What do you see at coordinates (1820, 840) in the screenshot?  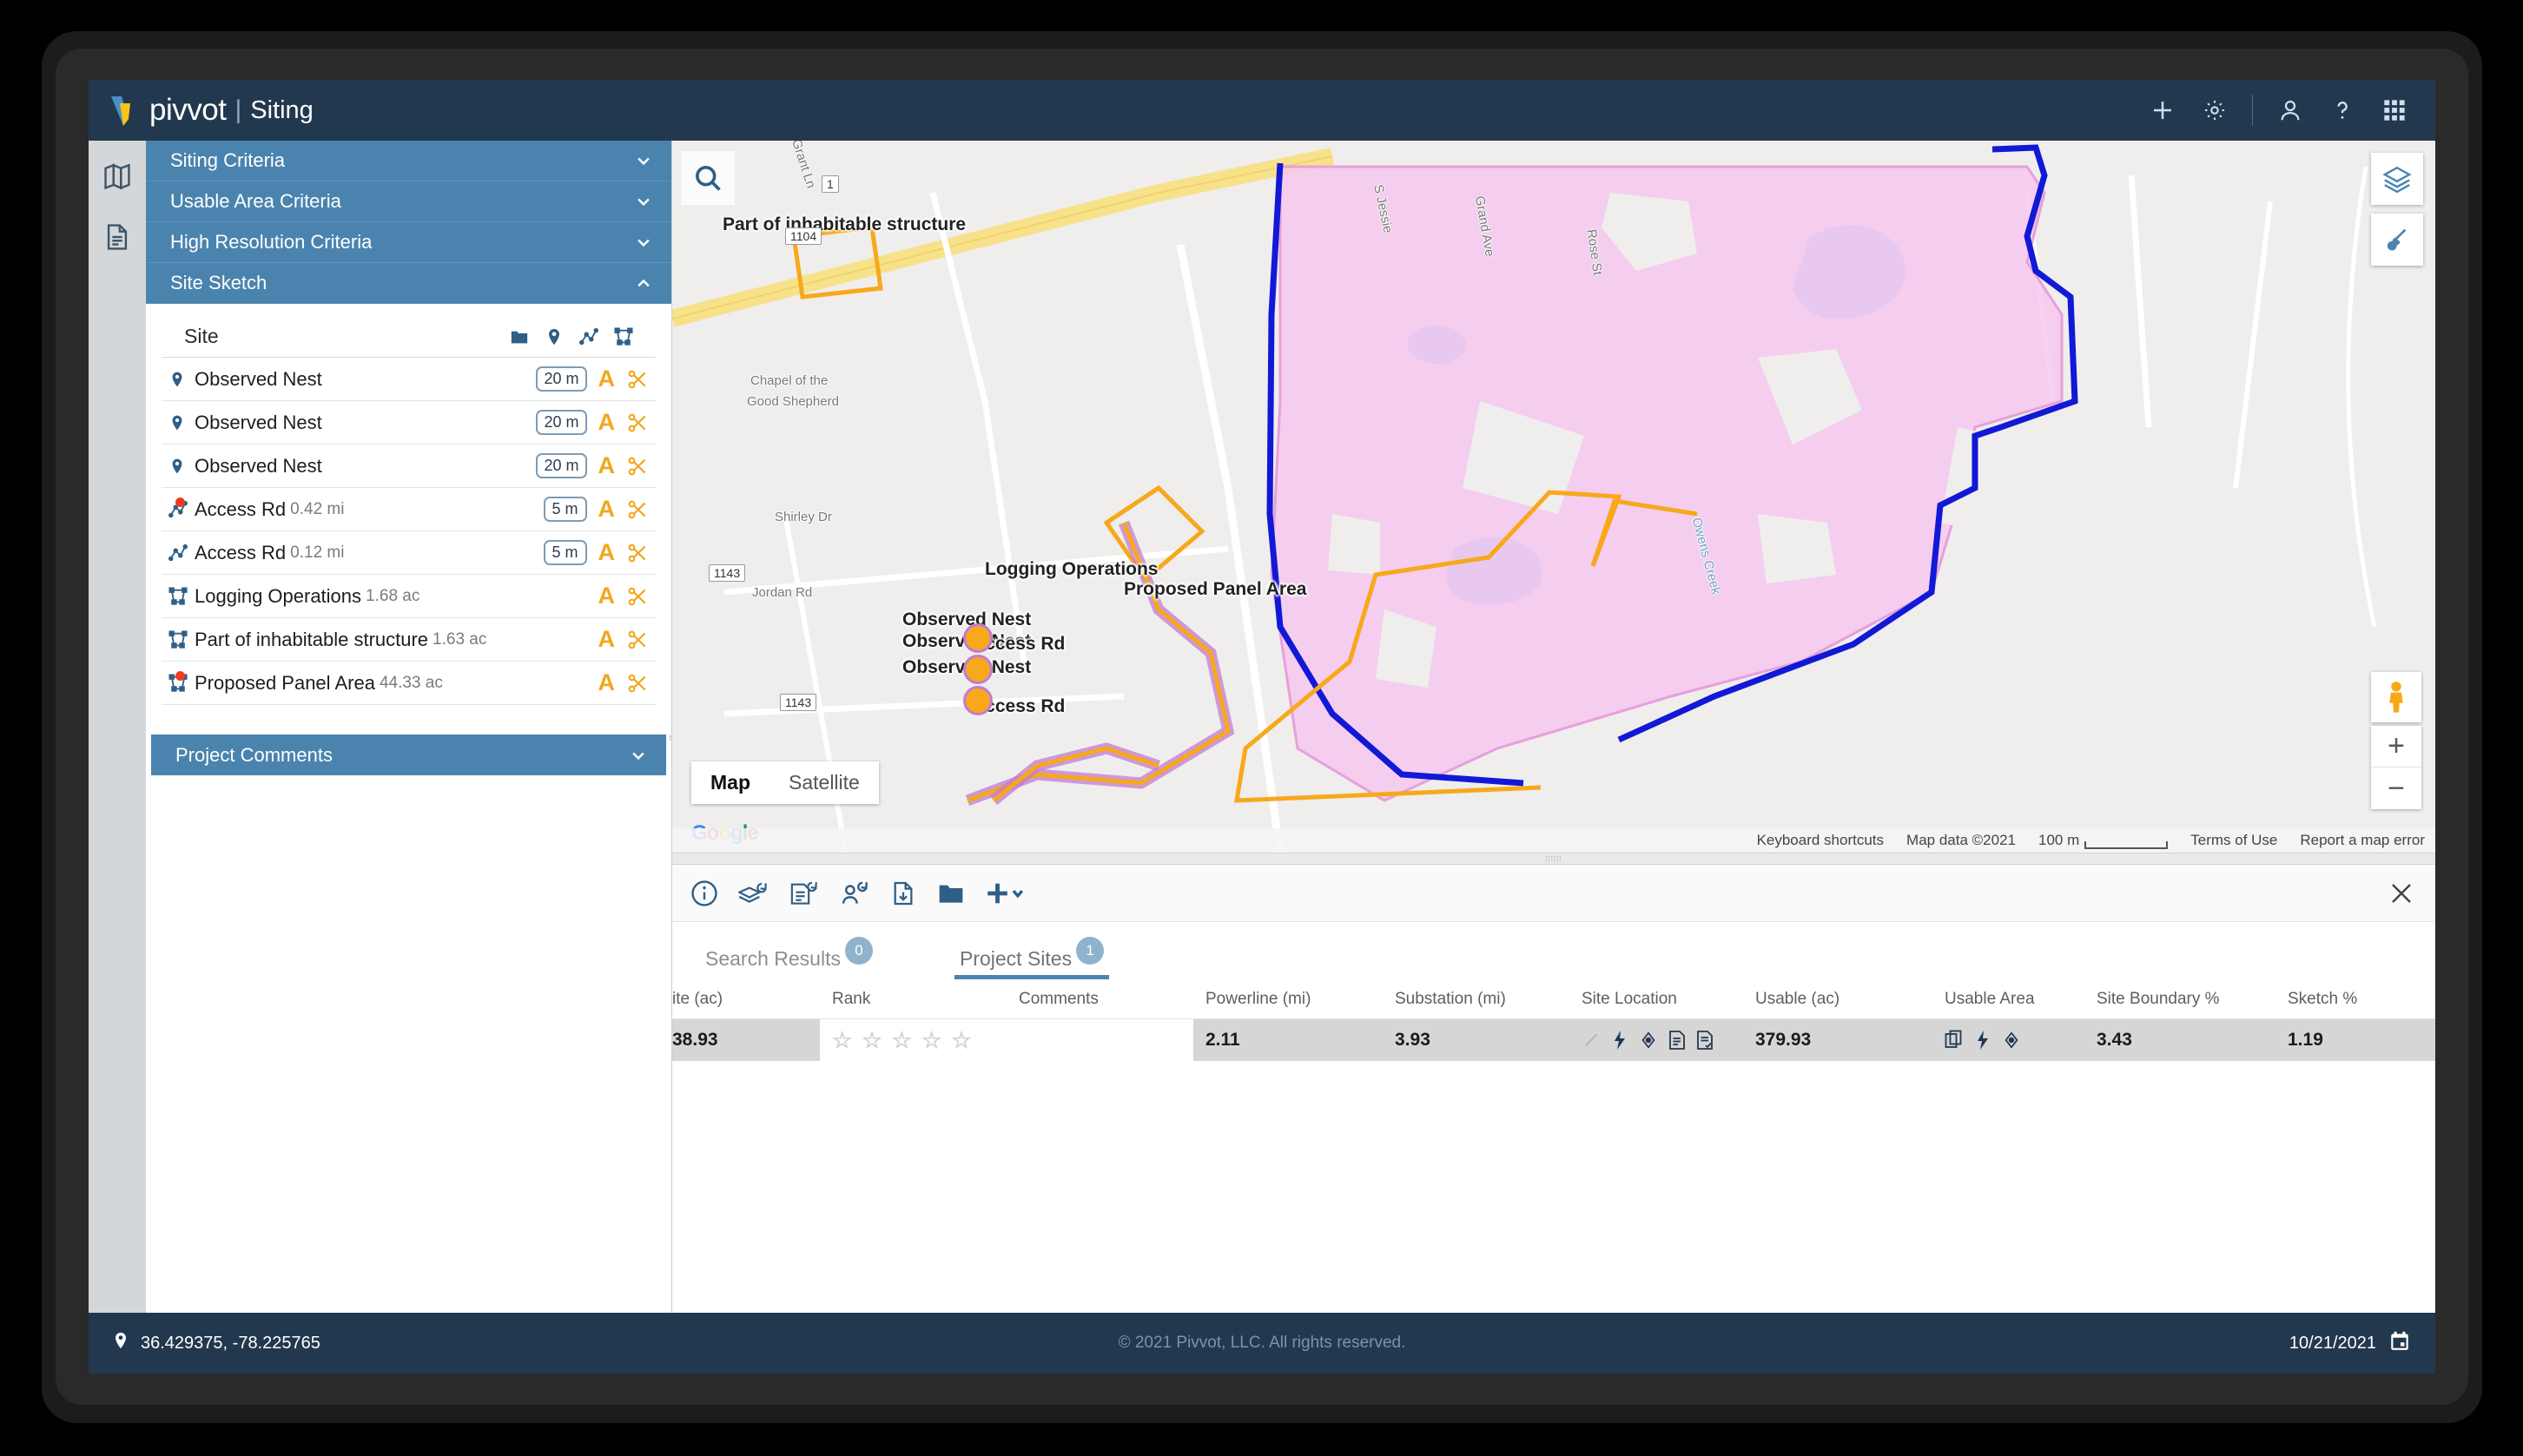 I see `keyboard-shortcuts-link: Keyboard shortcuts` at bounding box center [1820, 840].